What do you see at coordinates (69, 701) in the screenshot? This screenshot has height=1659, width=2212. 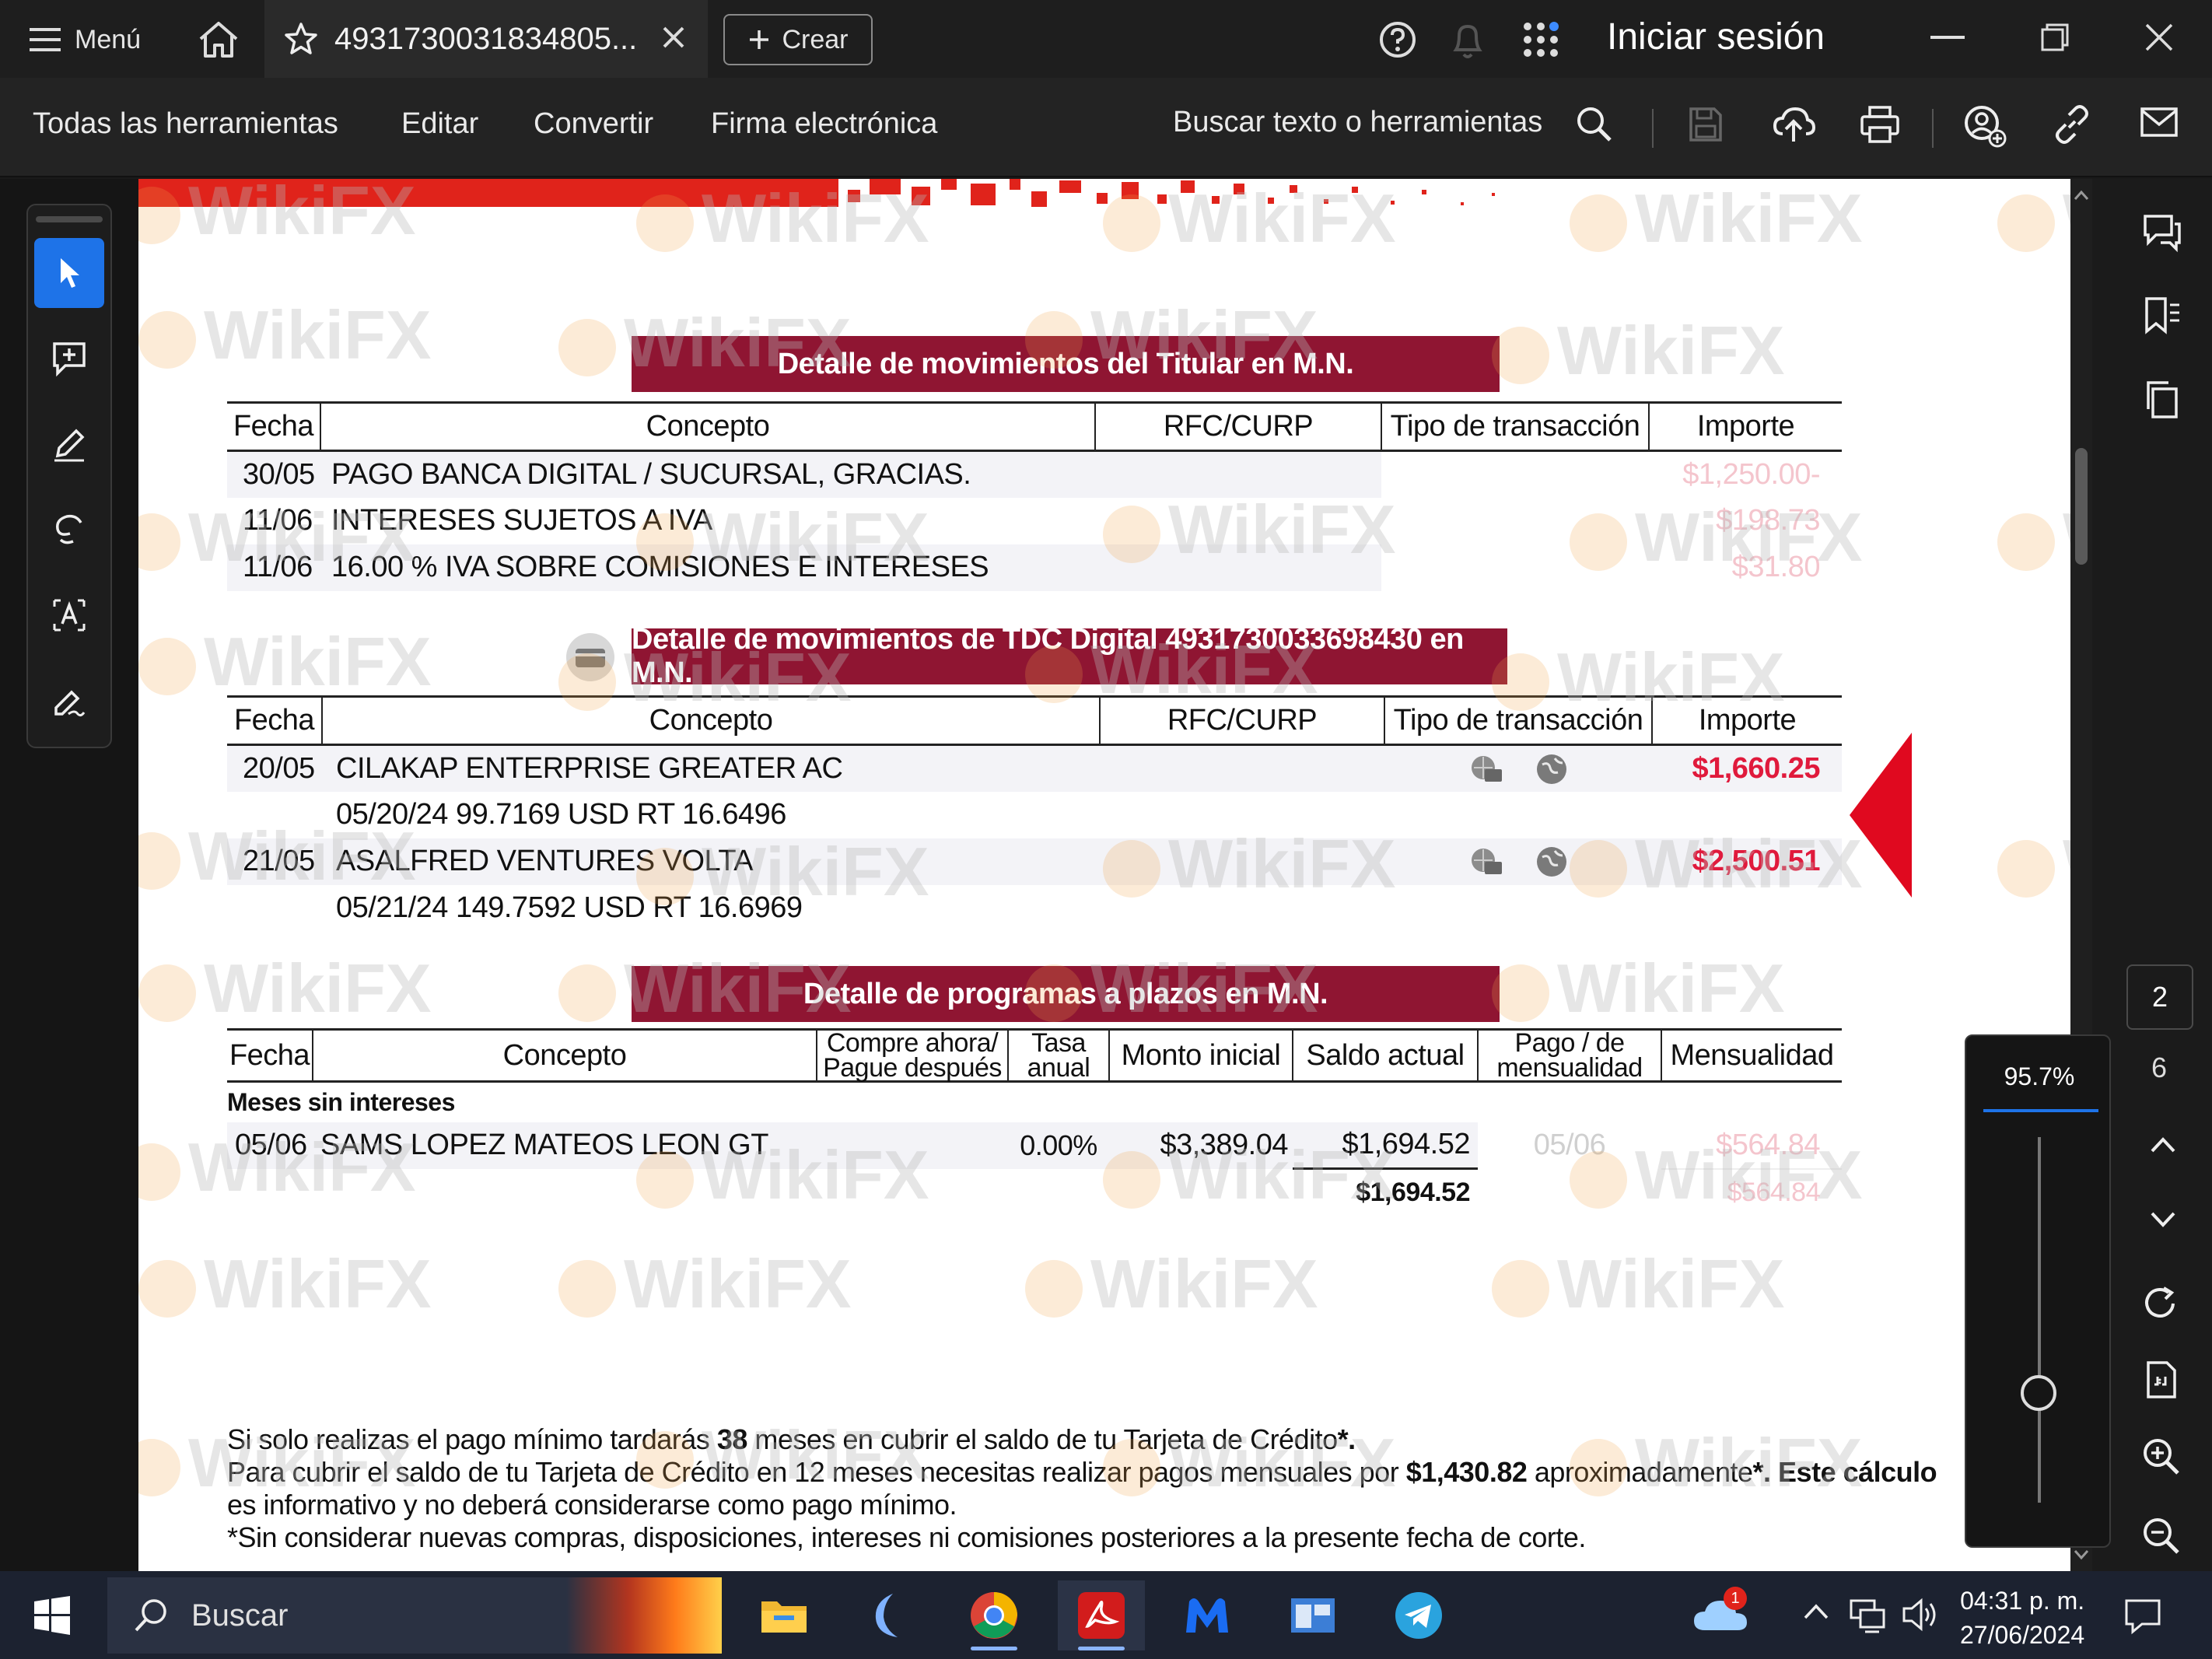 I see `sign-tool` at bounding box center [69, 701].